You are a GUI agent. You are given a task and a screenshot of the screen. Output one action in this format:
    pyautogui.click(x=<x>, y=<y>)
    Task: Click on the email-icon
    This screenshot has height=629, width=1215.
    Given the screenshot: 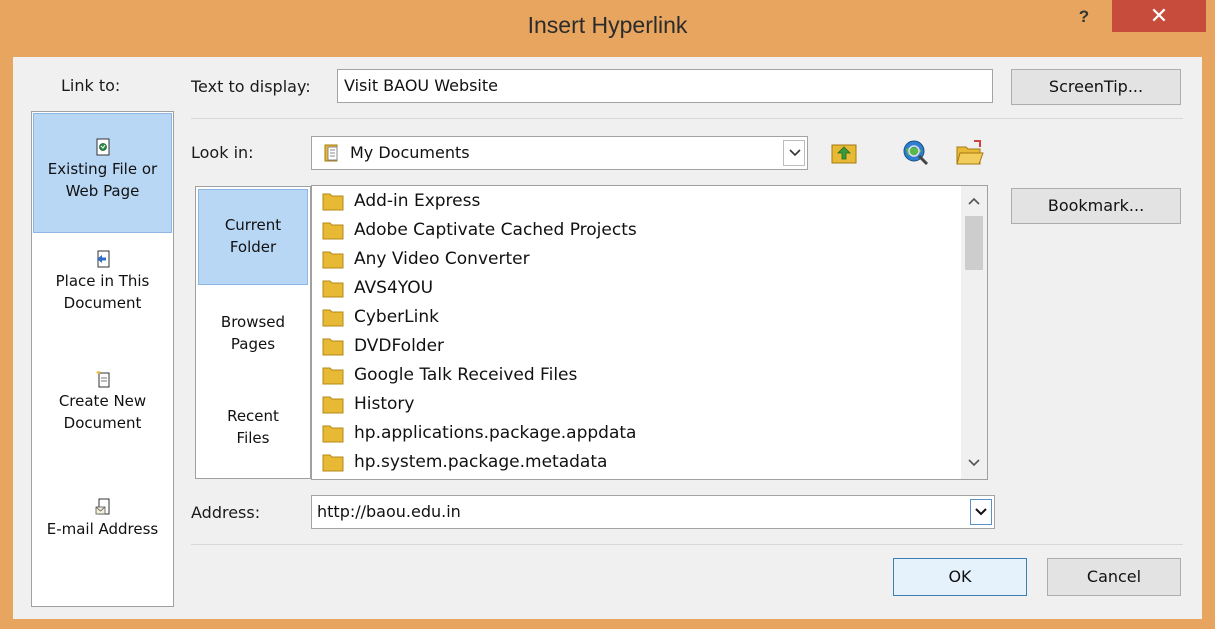 What is the action you would take?
    pyautogui.click(x=102, y=506)
    